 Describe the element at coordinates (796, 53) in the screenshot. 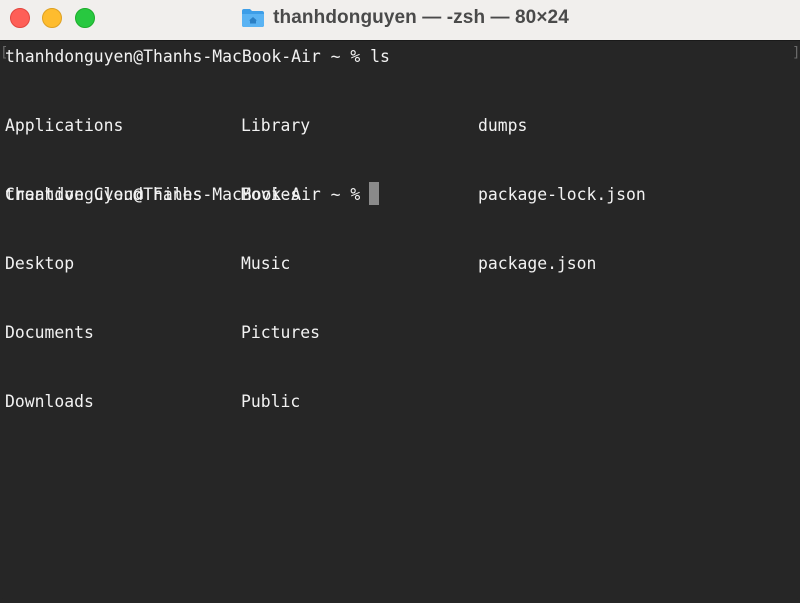

I see `mark-right: ]` at that location.